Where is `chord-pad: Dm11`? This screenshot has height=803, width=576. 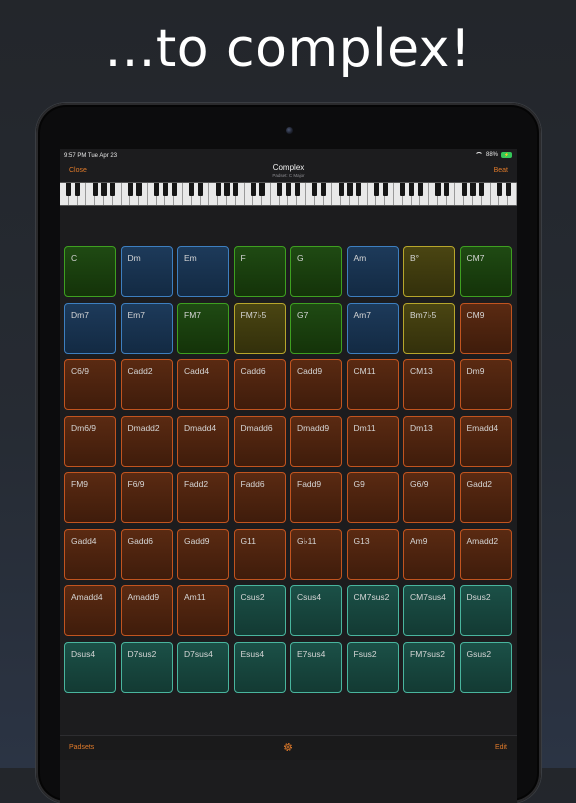
chord-pad: Dm11 is located at coordinates (372, 441).